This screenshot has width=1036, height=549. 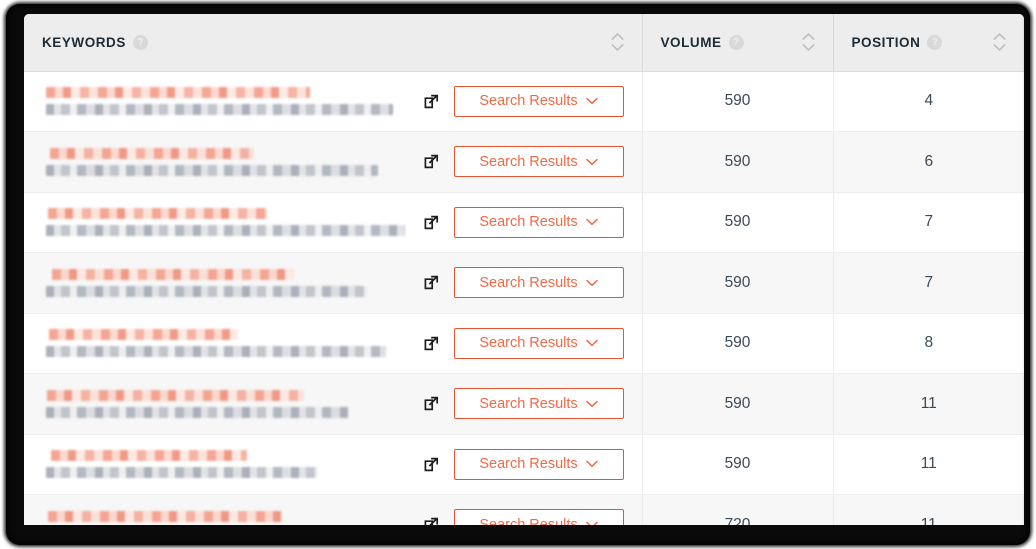 I want to click on position-cell: 8, so click(x=928, y=343).